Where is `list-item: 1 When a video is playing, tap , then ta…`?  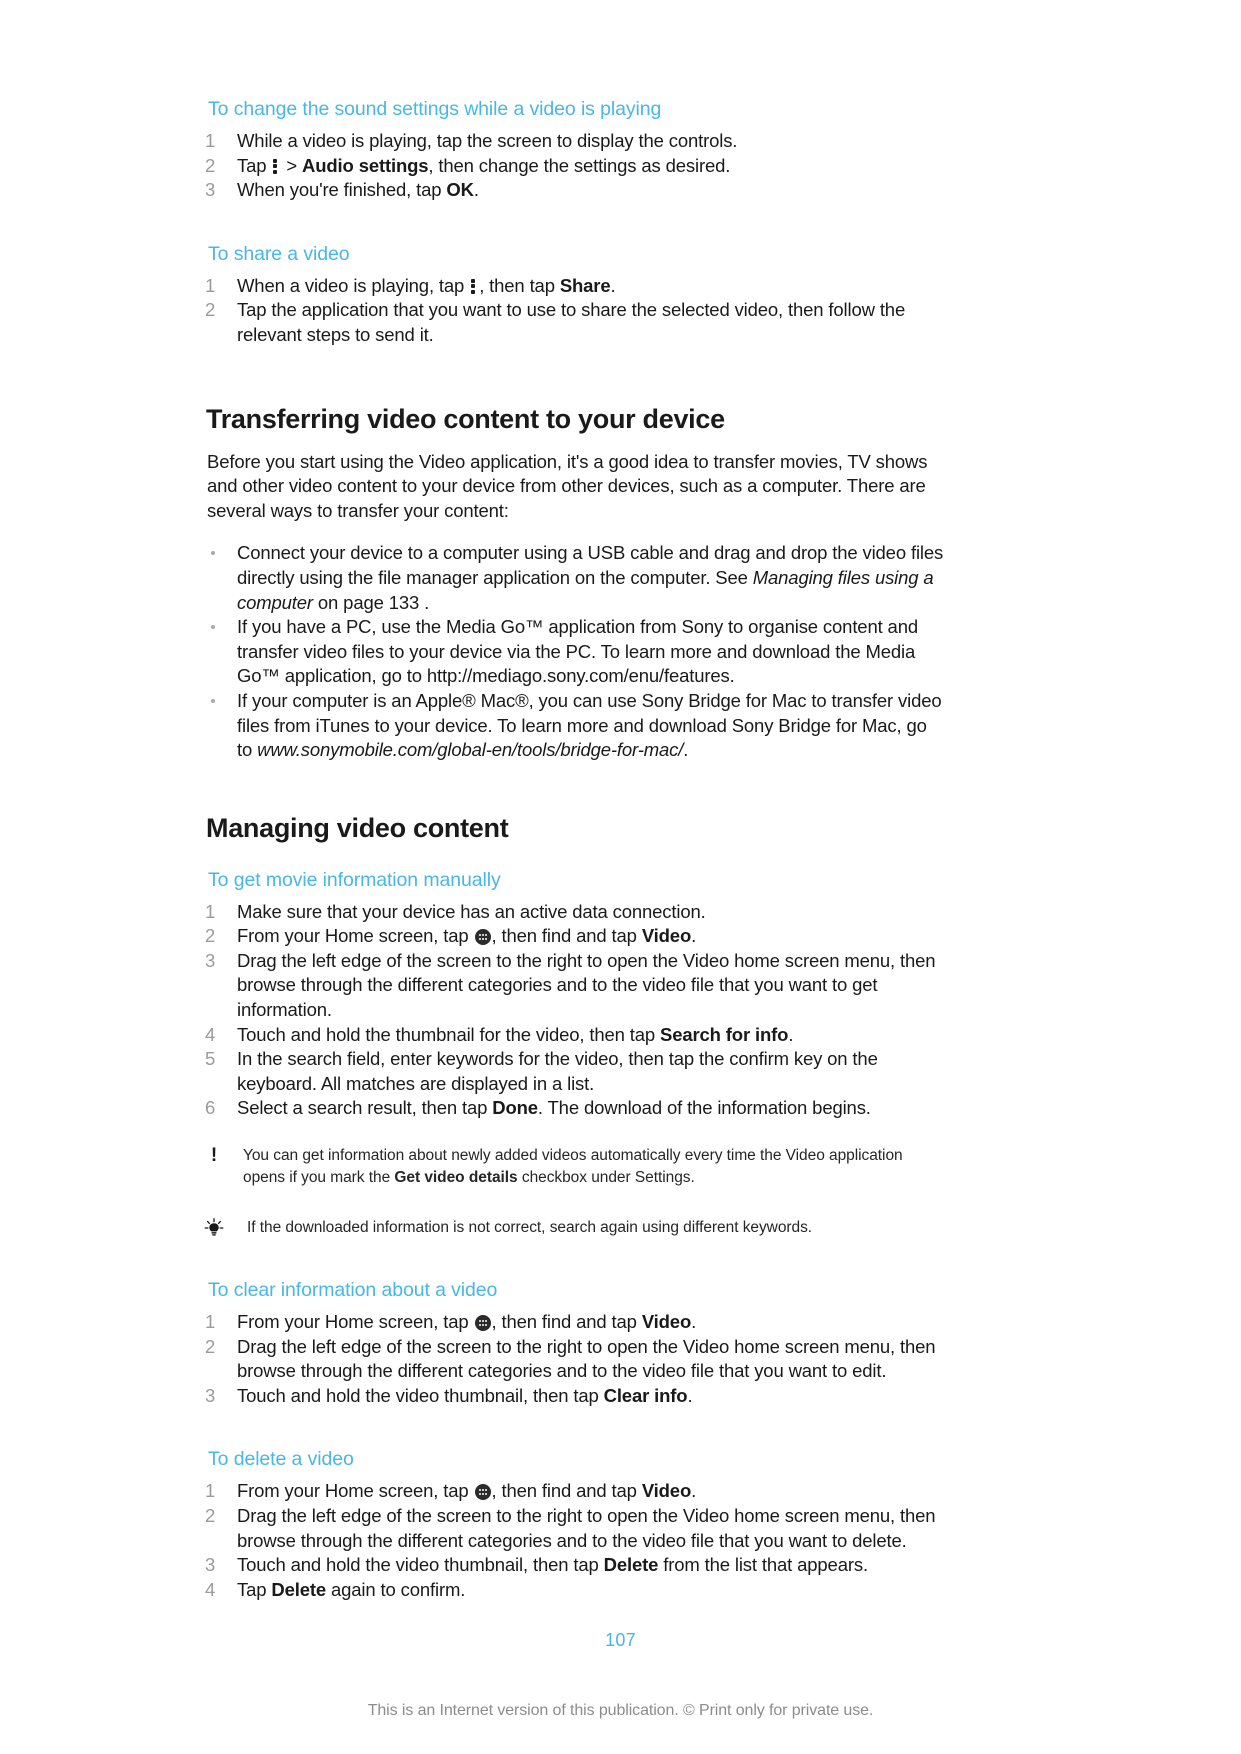 list-item: 1 When a video is playing, tap , then ta… is located at coordinates (575, 286).